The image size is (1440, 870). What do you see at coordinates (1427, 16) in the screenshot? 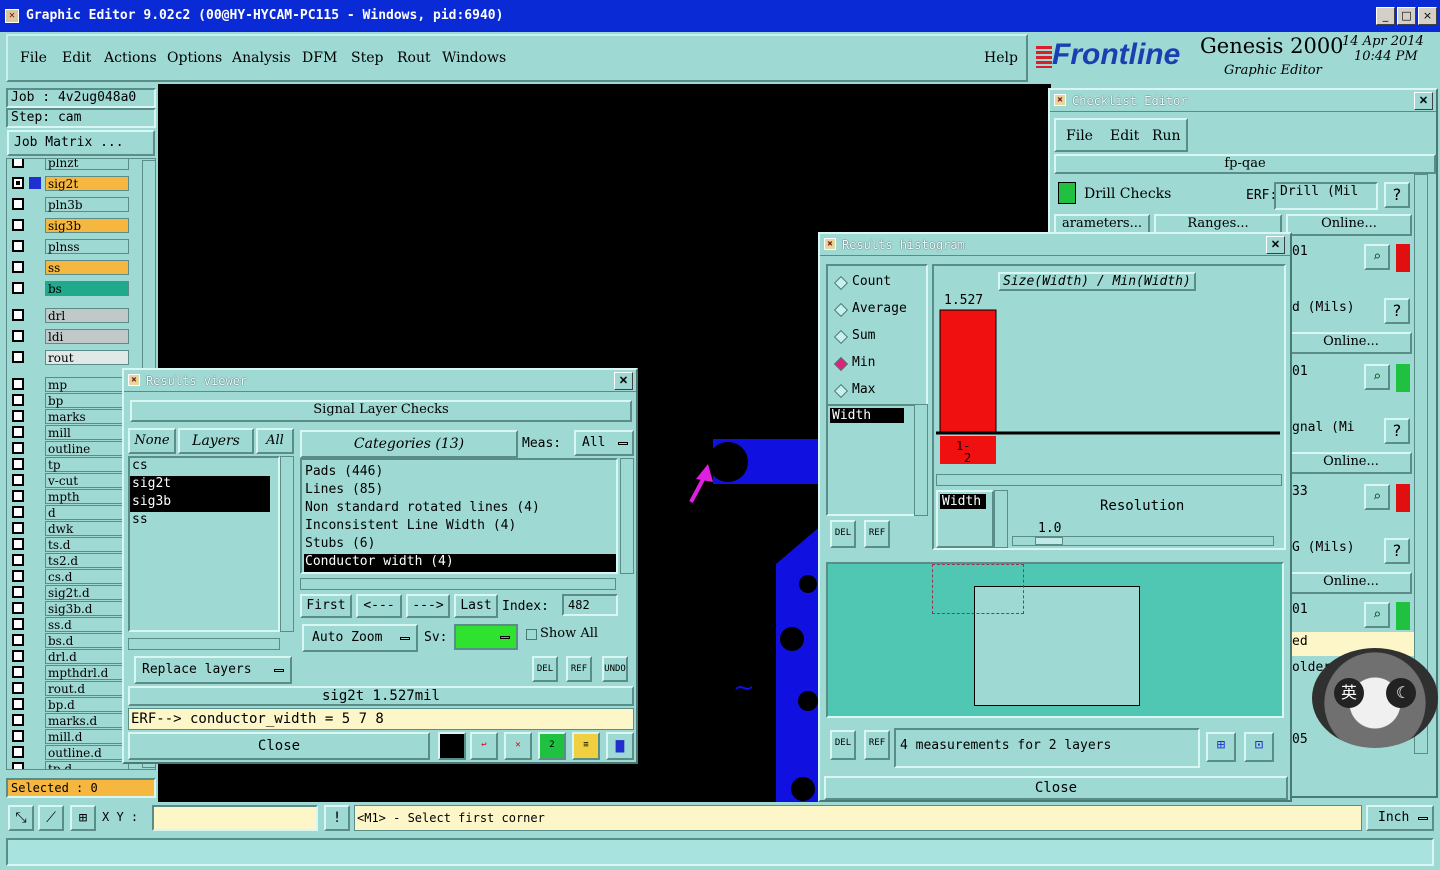
I see `close-window-button: ×` at bounding box center [1427, 16].